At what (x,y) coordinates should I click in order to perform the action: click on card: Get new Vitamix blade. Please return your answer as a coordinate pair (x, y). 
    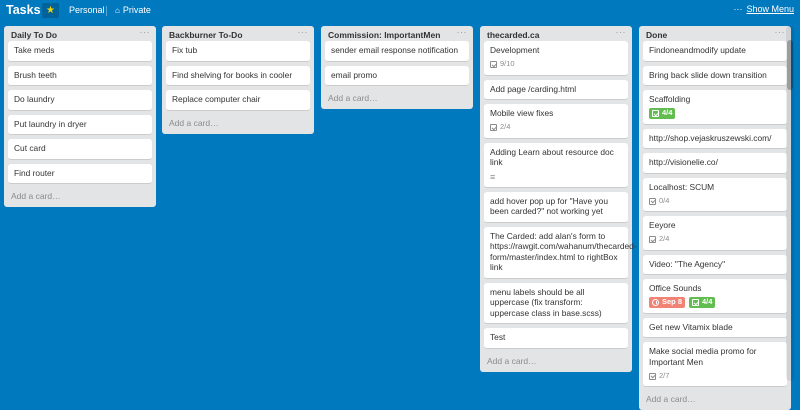
    Looking at the image, I should click on (715, 327).